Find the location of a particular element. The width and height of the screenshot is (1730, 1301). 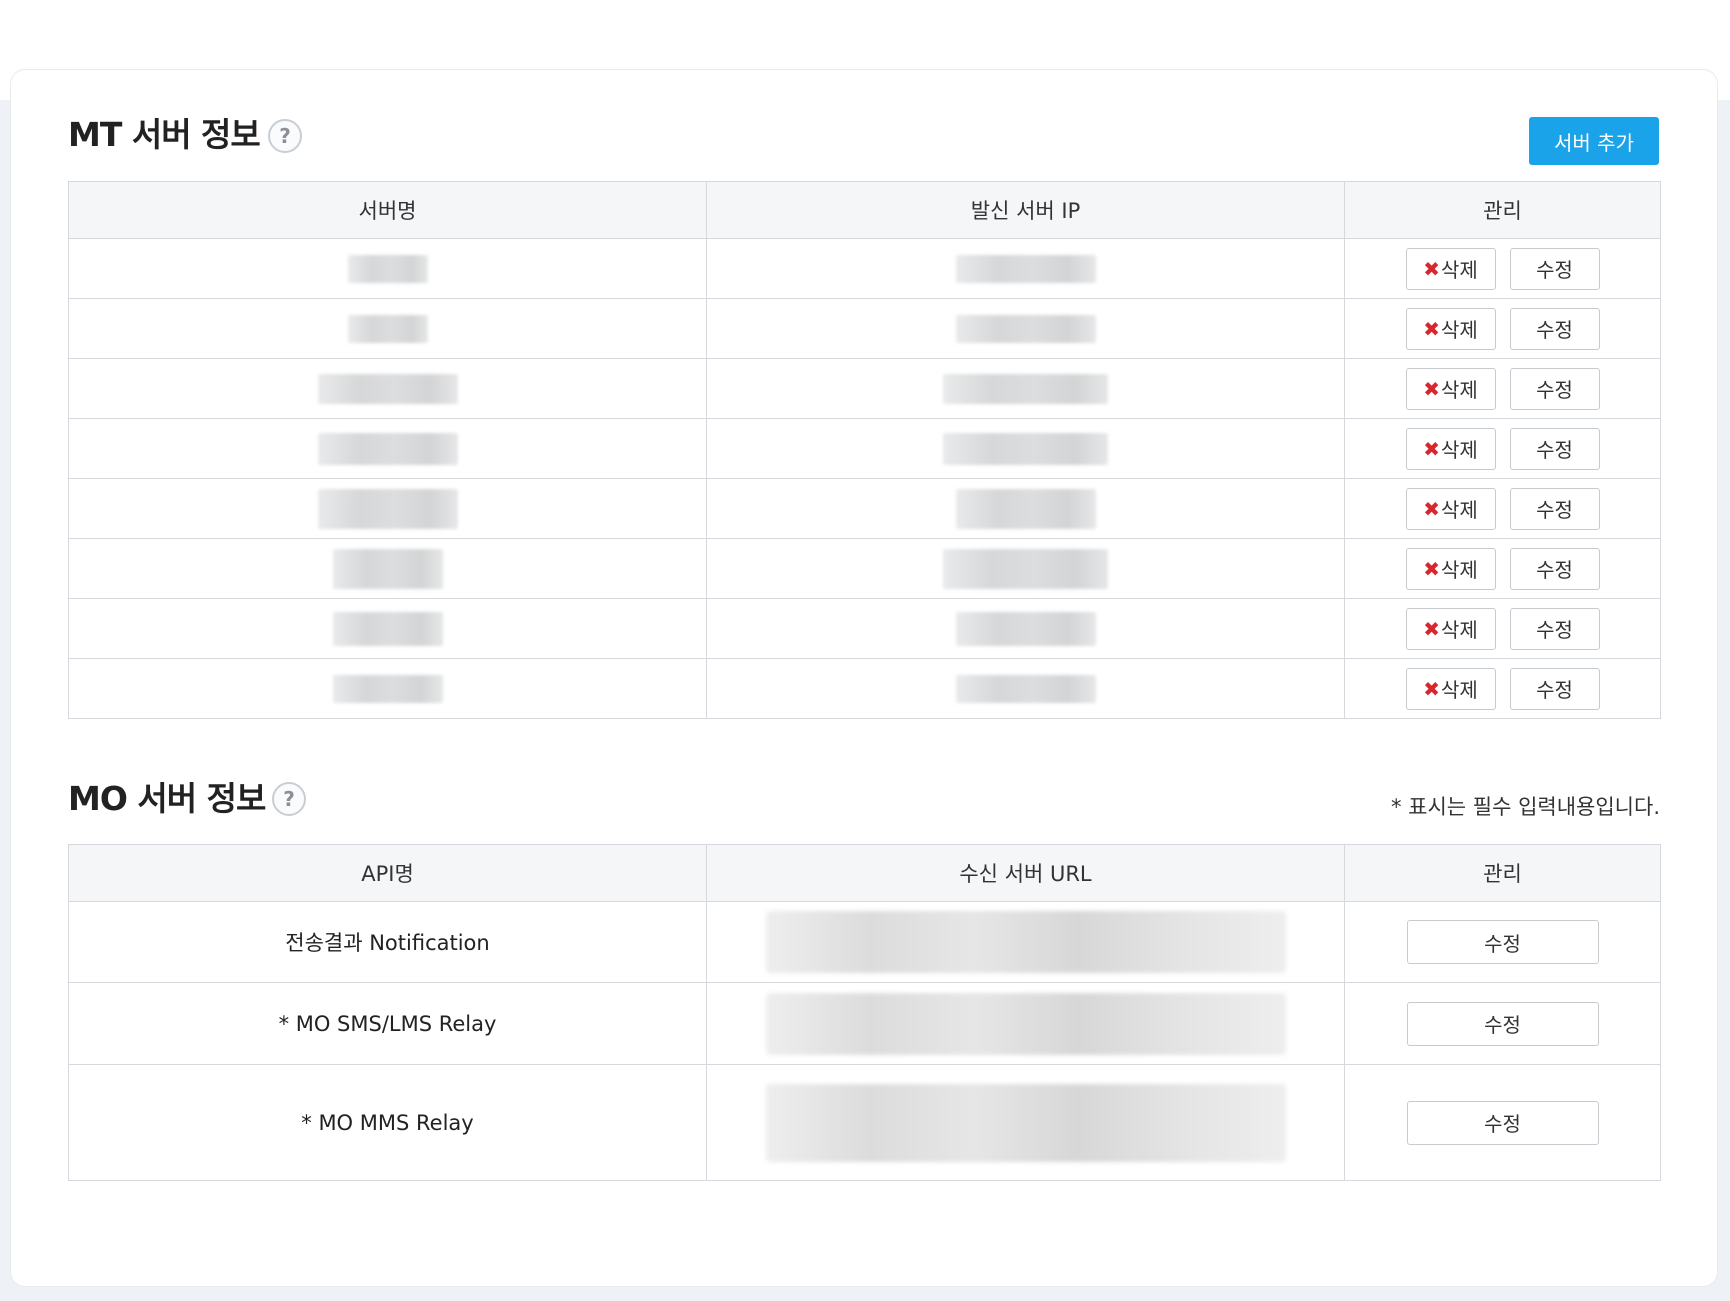

api-name-cell: 전송결과 Notification is located at coordinates (387, 942).